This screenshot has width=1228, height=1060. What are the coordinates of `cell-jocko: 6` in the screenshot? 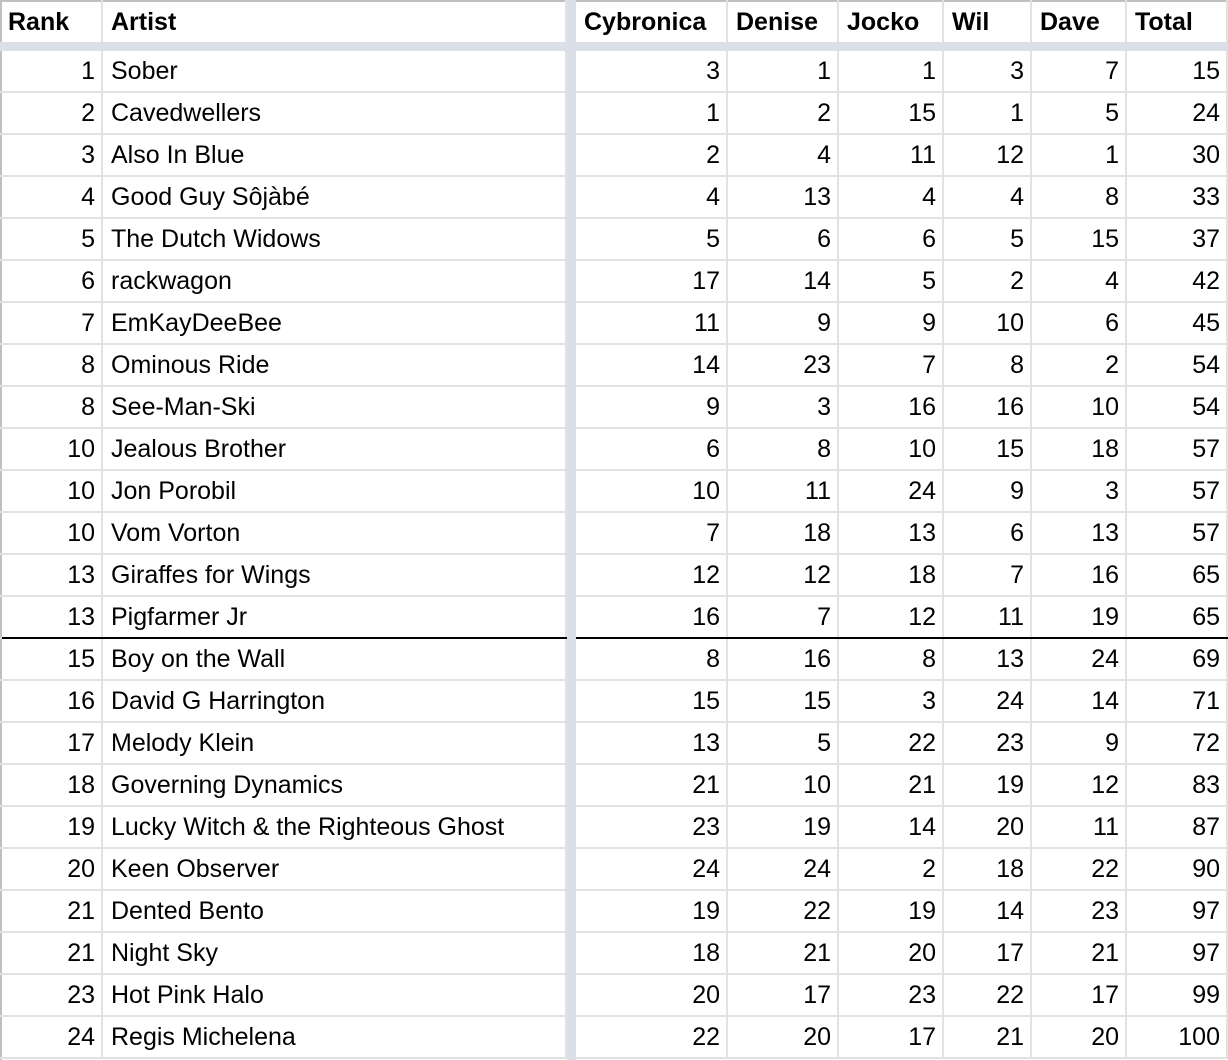 It's located at (891, 240).